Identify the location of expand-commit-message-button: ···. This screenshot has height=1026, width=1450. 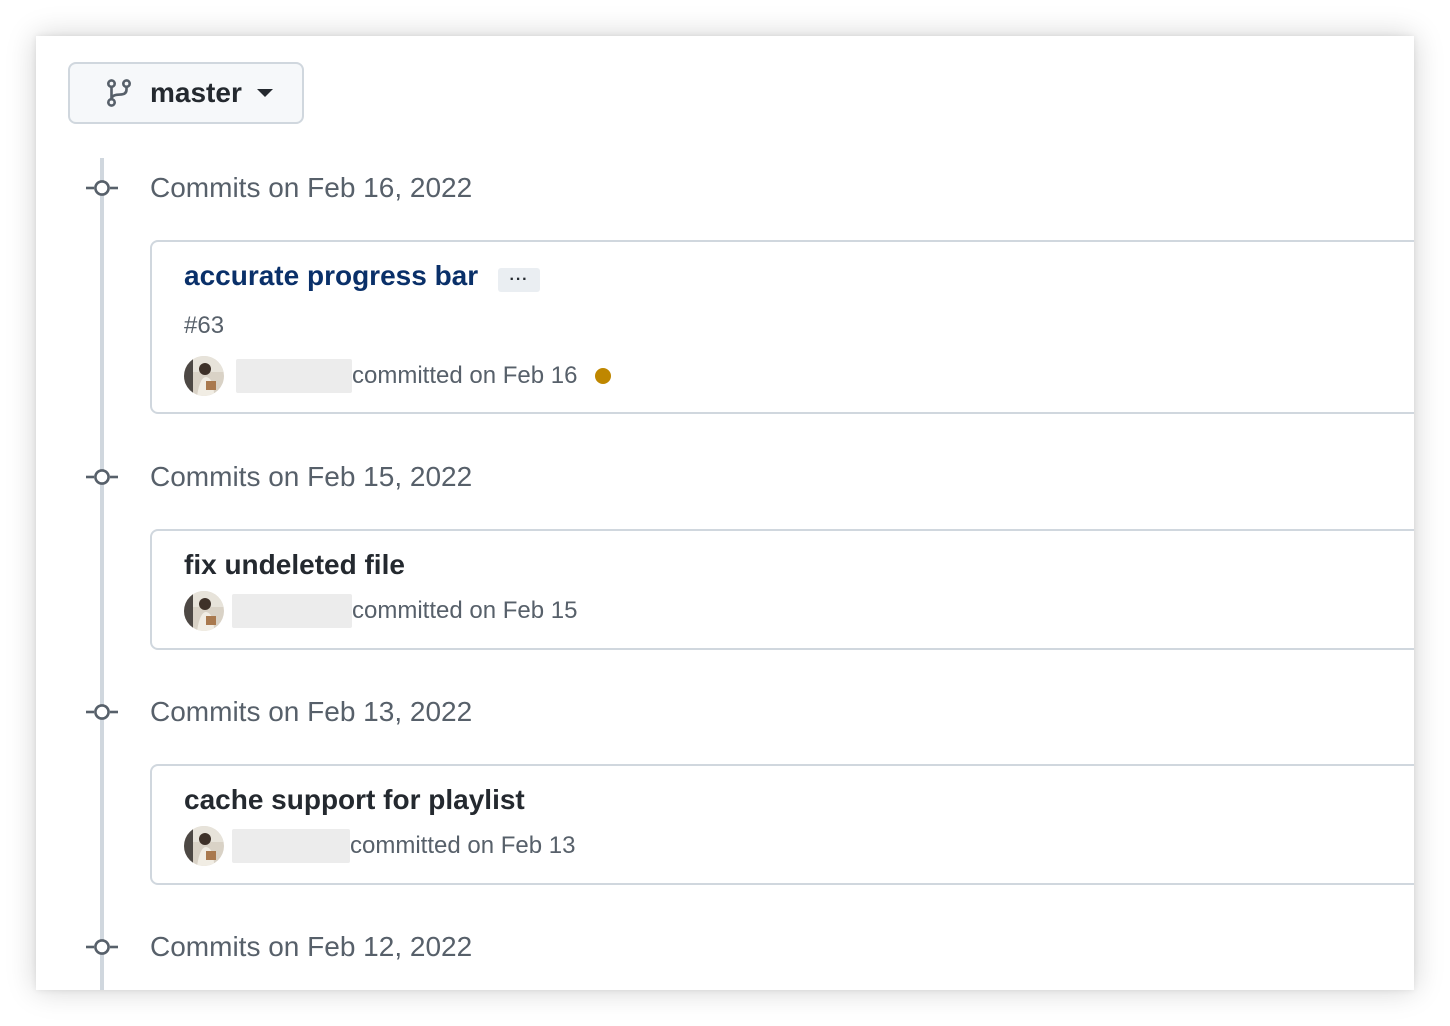
(519, 280).